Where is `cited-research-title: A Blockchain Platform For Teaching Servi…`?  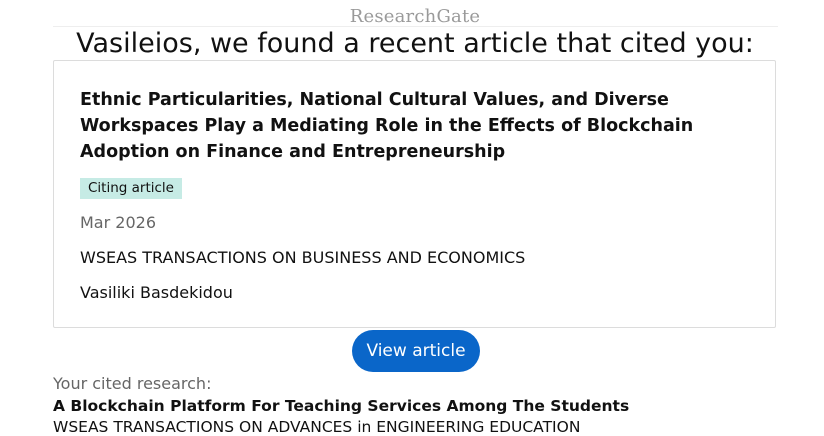
cited-research-title: A Blockchain Platform For Teaching Servi… is located at coordinates (341, 406).